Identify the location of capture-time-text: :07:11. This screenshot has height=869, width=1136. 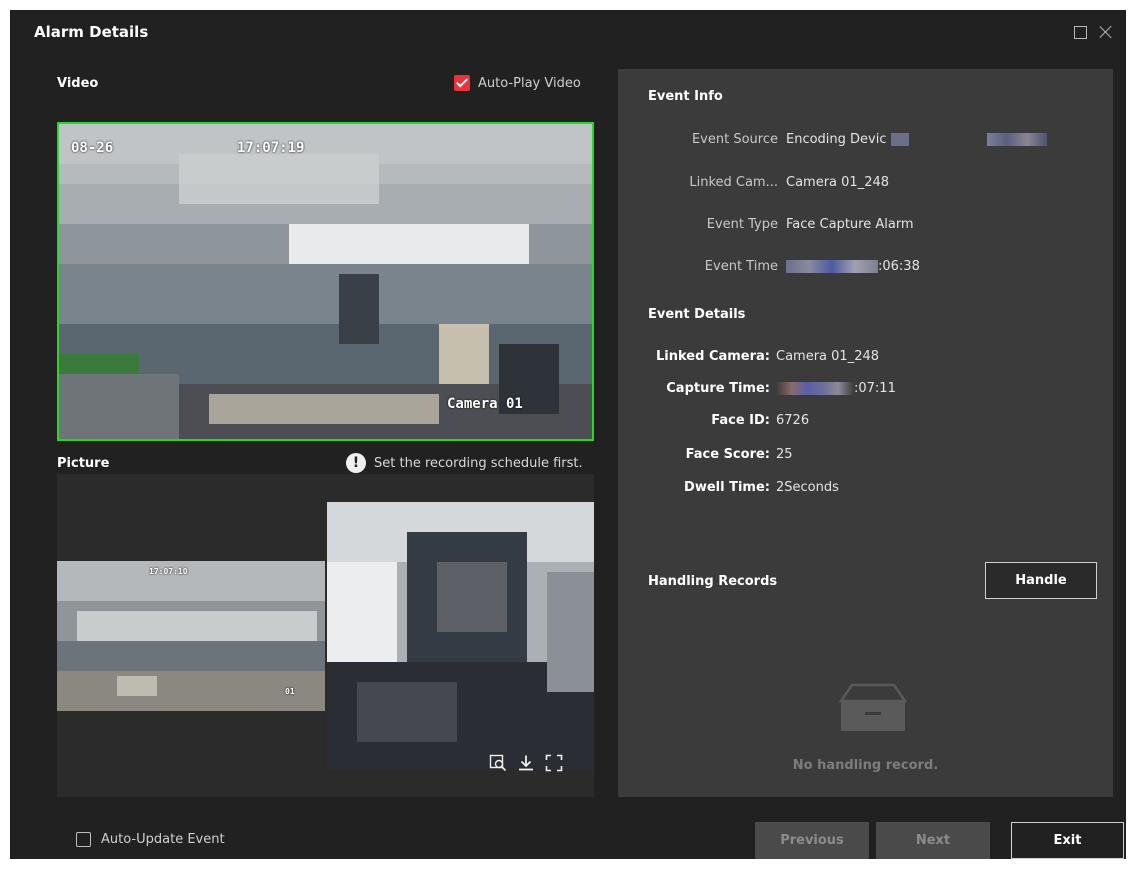
(875, 388).